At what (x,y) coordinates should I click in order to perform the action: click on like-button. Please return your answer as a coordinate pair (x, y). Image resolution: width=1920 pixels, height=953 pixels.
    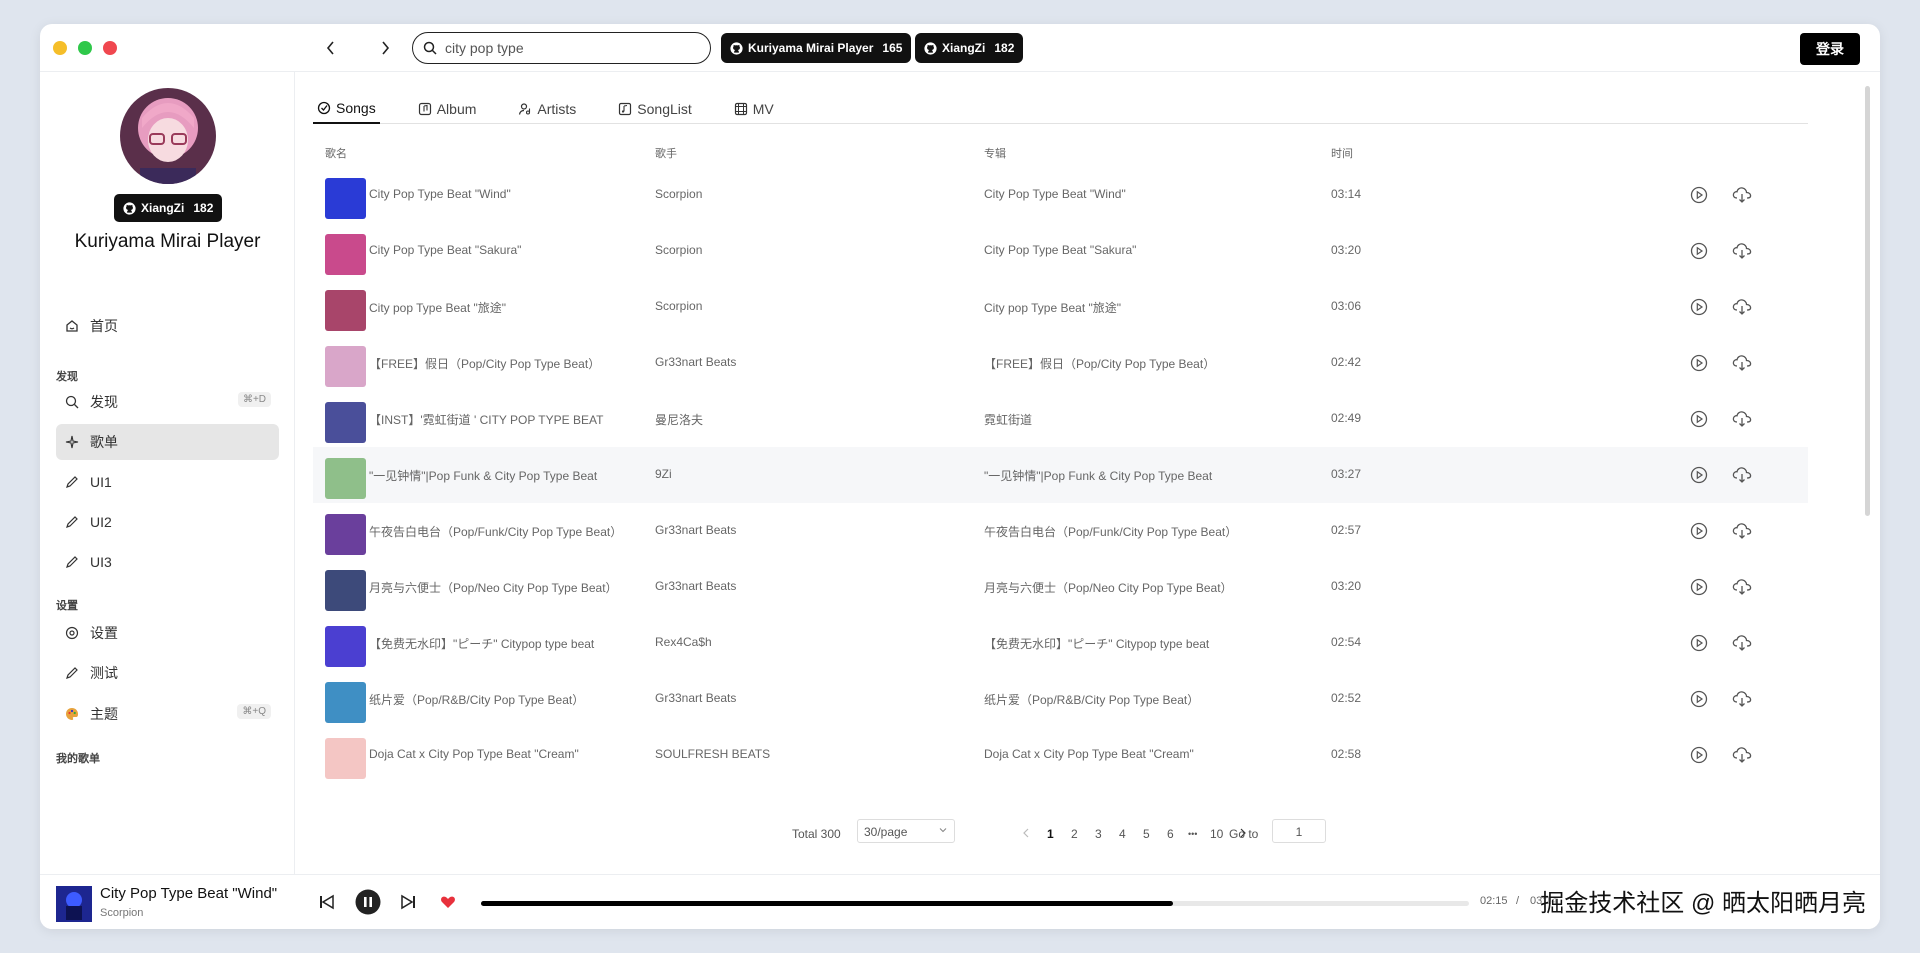
    Looking at the image, I should click on (448, 902).